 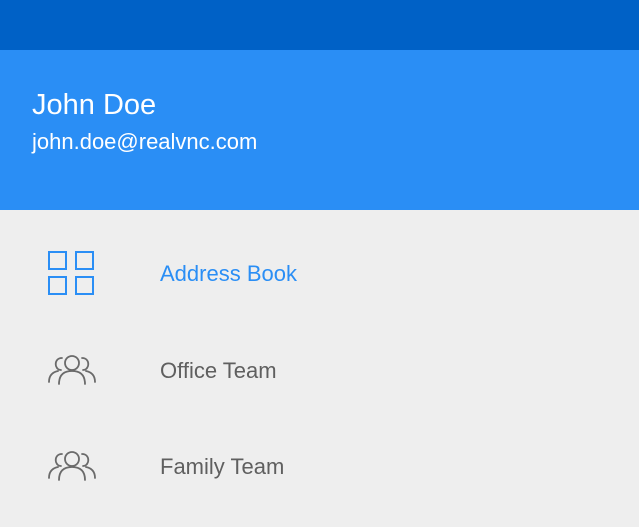 What do you see at coordinates (94, 105) in the screenshot?
I see `user-name: John Doe` at bounding box center [94, 105].